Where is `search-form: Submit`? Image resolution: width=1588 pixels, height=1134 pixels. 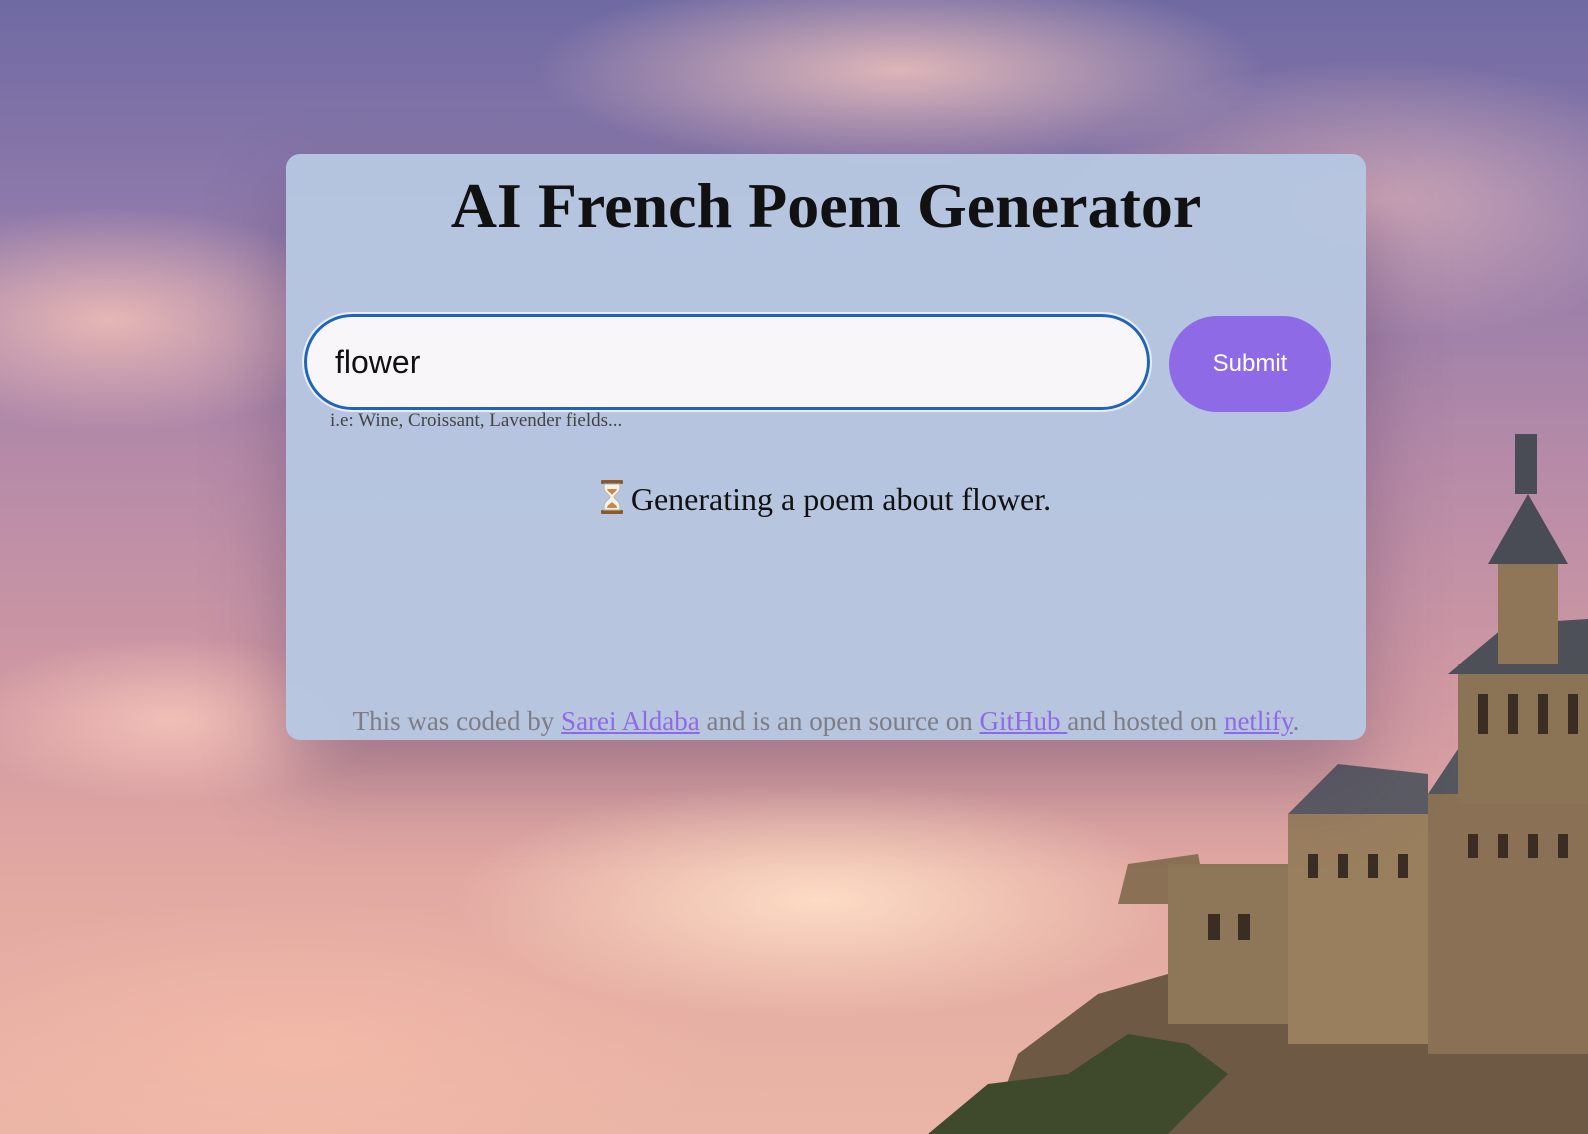 search-form: Submit is located at coordinates (818, 362).